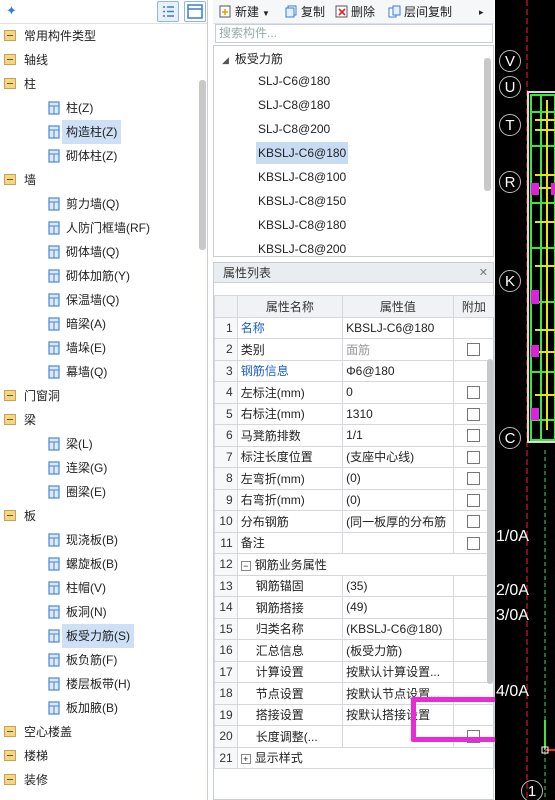 The image size is (555, 800). Describe the element at coordinates (398, 628) in the screenshot. I see `property-value: (KBSLJ-C6@180)` at that location.